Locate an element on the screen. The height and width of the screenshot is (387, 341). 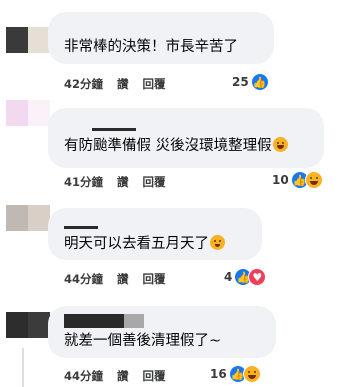
comment-time: 41分鐘 is located at coordinates (83, 182).